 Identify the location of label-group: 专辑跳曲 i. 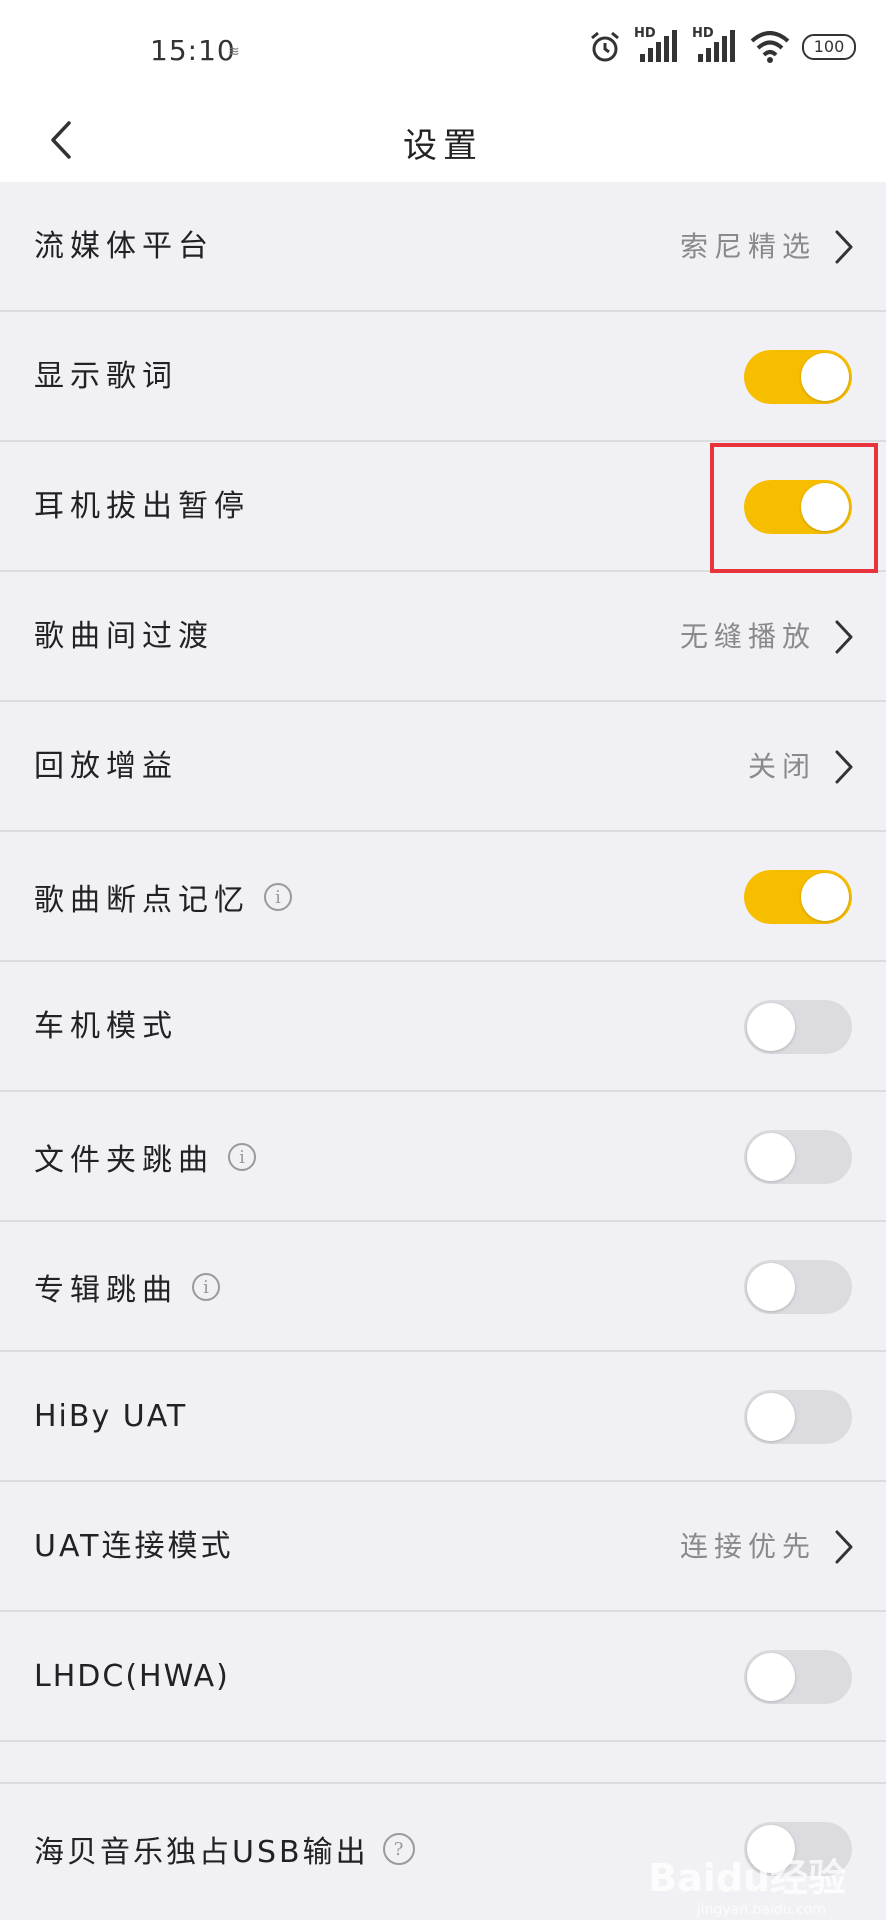
(127, 1287).